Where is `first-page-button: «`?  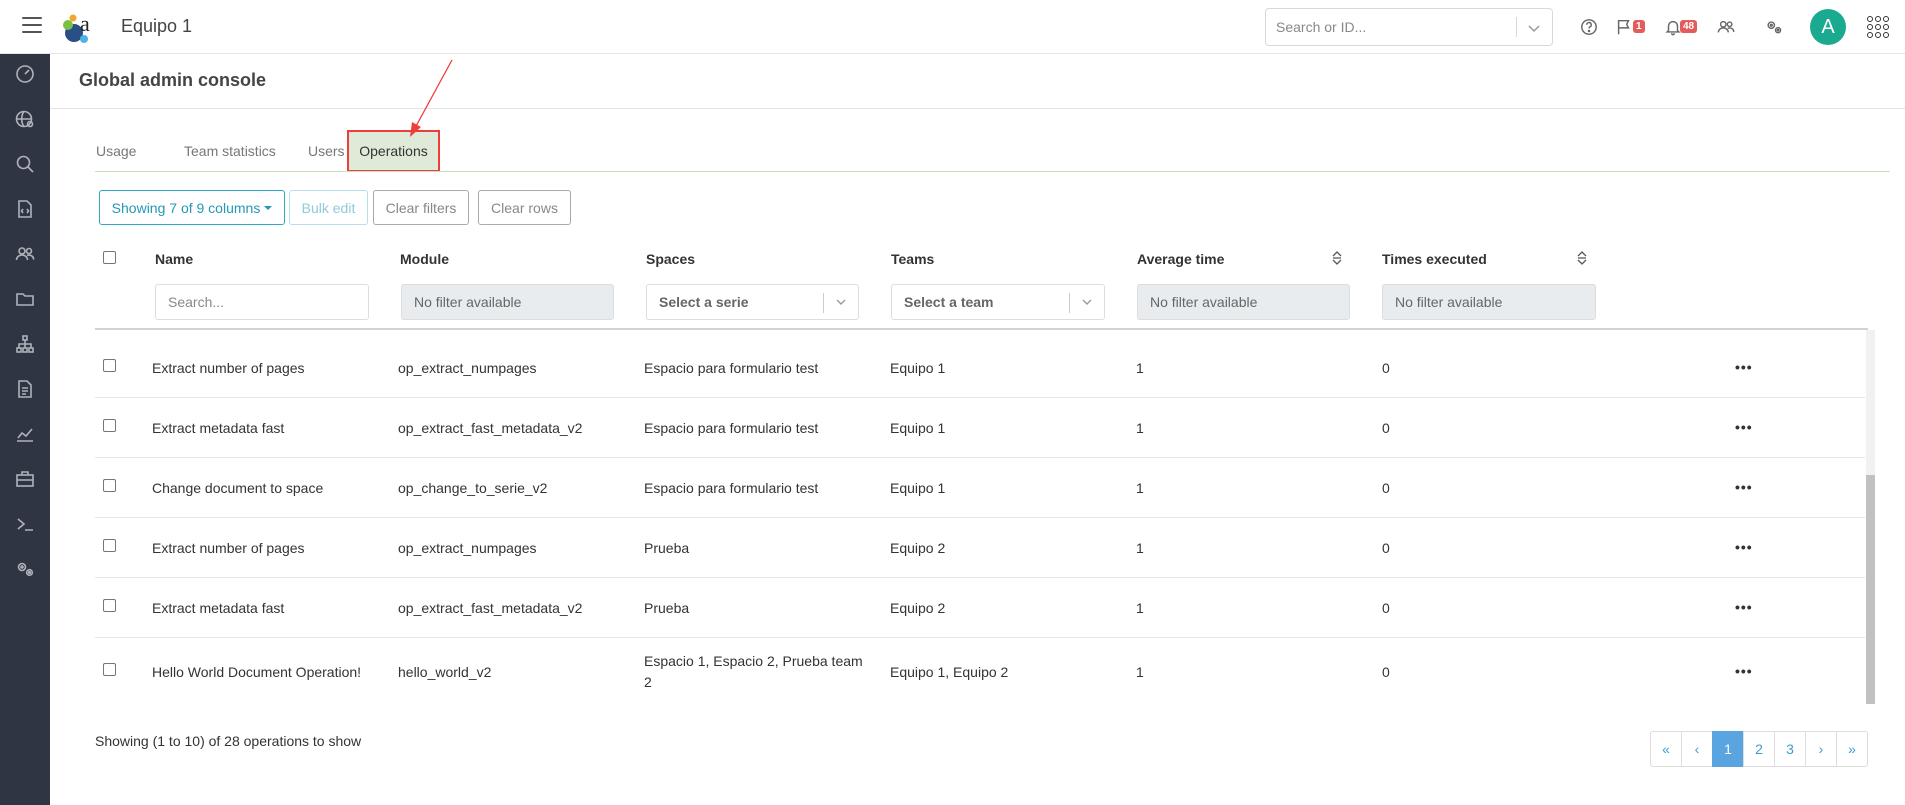 first-page-button: « is located at coordinates (1666, 749).